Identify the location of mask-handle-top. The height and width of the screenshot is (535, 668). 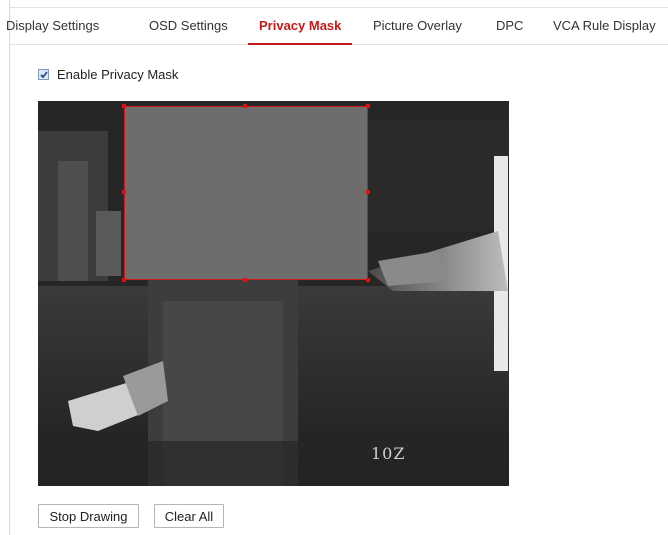
(245, 106).